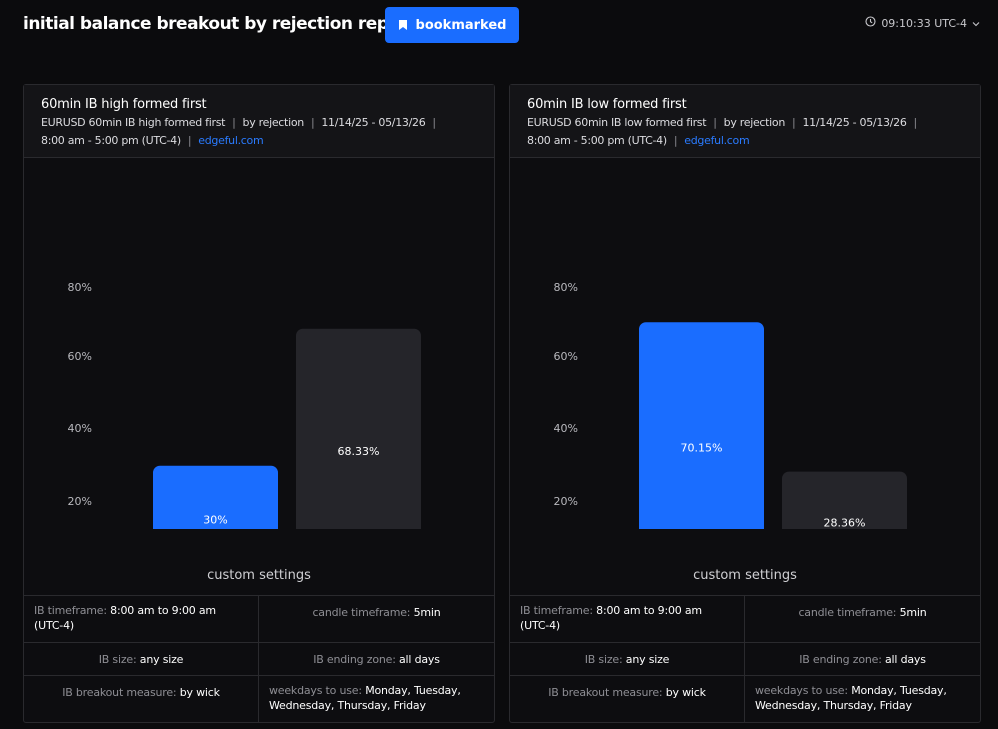  I want to click on clock-time: 09:10:33 UTC-4, so click(924, 23).